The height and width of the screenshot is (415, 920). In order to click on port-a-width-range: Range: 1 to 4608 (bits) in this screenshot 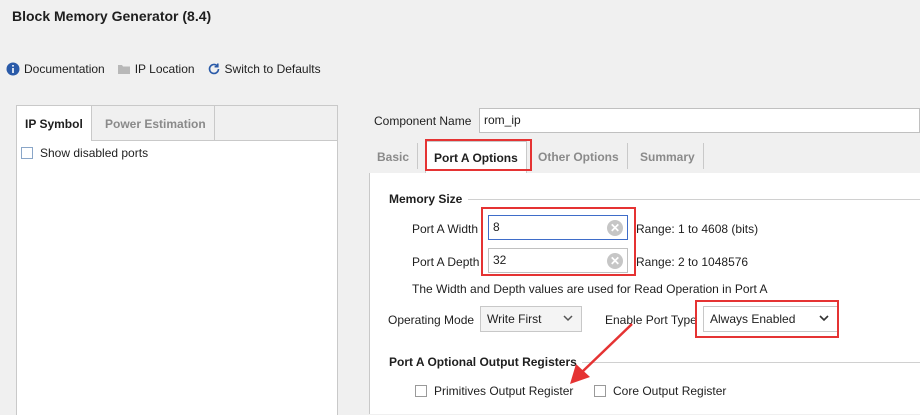, I will do `click(697, 229)`.